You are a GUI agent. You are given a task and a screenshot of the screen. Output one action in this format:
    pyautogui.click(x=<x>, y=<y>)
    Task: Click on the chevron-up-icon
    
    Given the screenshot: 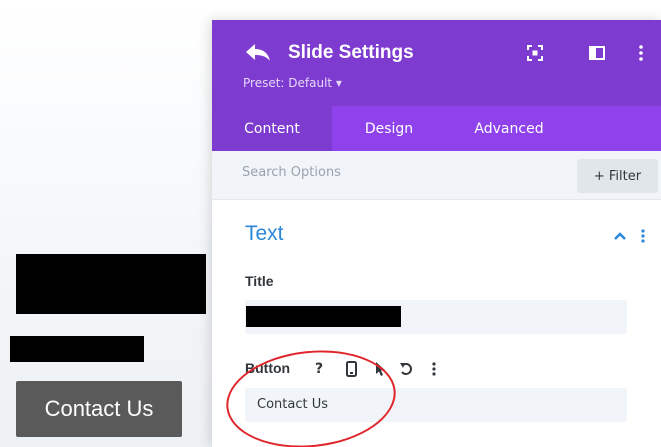 What is the action you would take?
    pyautogui.click(x=620, y=236)
    